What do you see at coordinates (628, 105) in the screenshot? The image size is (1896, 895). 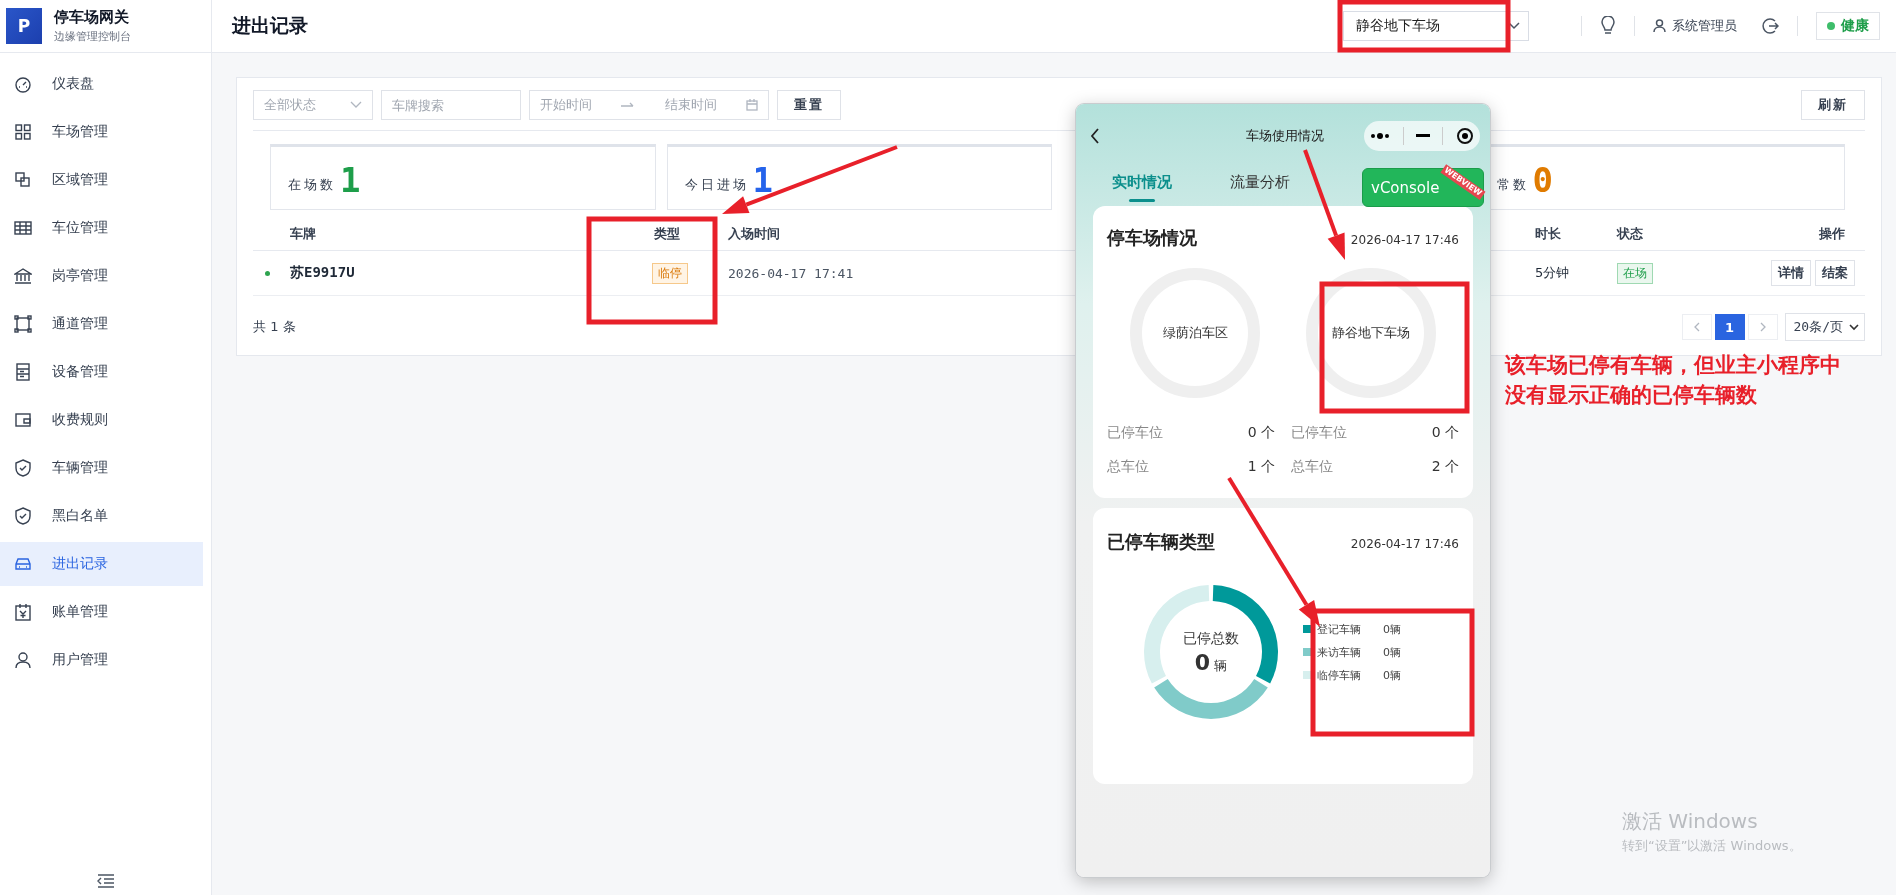 I see `arrow-right-icon` at bounding box center [628, 105].